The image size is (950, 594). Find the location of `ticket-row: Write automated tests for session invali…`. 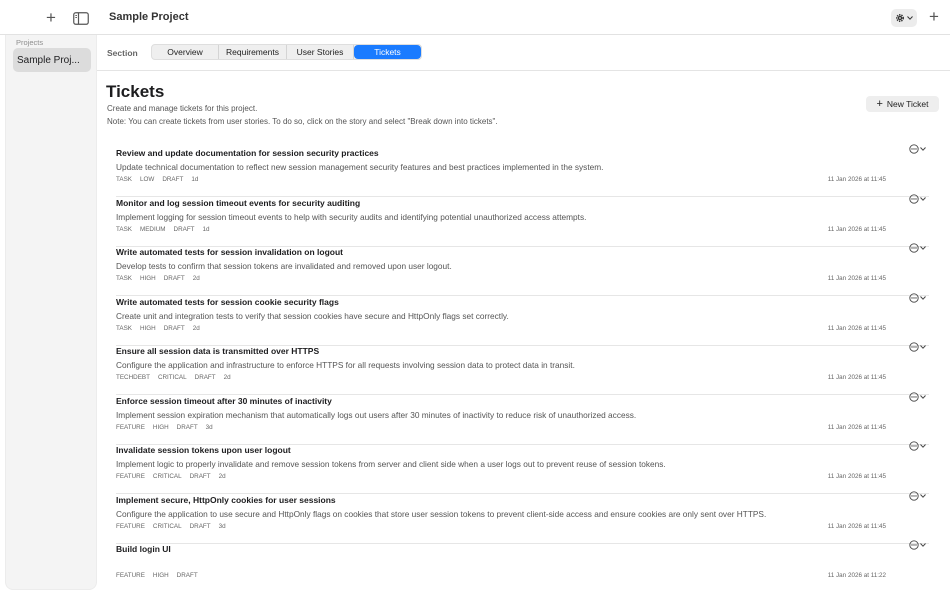

ticket-row: Write automated tests for session invali… is located at coordinates (522, 269).